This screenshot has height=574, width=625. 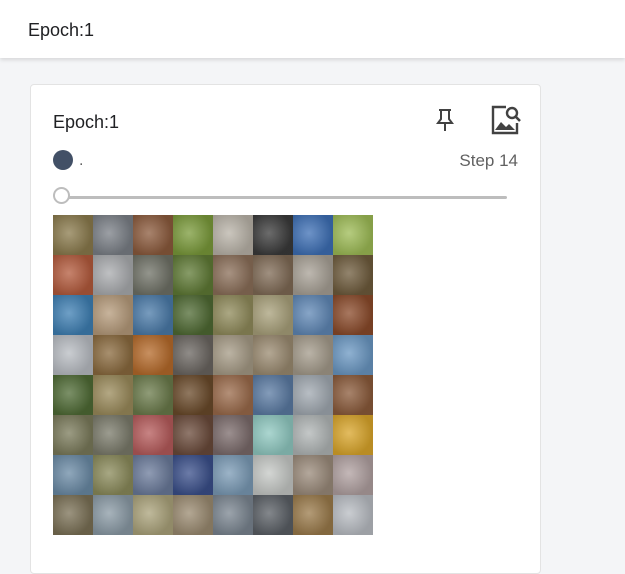 I want to click on header-bar: Epoch:1, so click(x=312, y=29).